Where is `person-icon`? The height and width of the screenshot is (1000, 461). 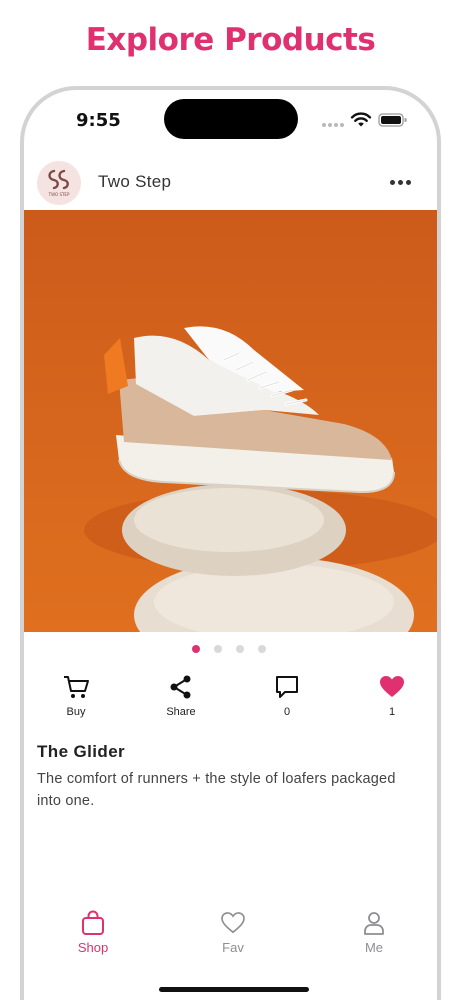
person-icon is located at coordinates (374, 923).